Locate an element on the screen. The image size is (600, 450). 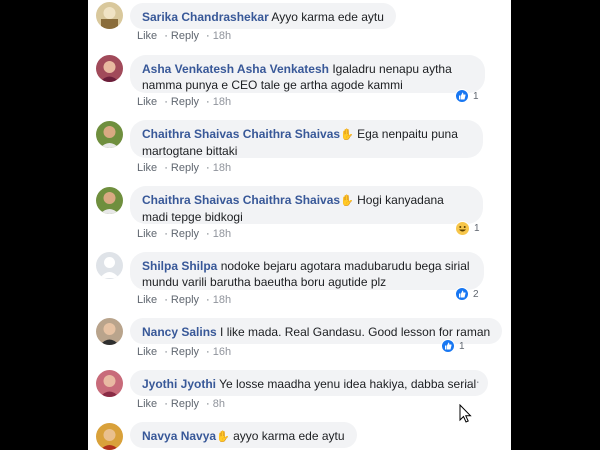
comment-author: Navya Navya is located at coordinates (179, 436).